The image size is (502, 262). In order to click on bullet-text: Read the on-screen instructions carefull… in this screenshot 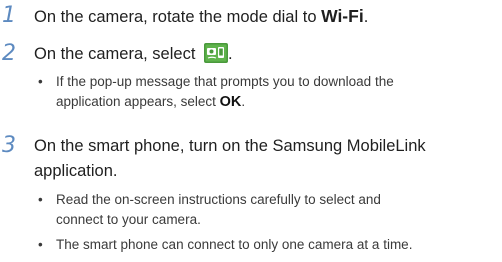, I will do `click(218, 210)`.